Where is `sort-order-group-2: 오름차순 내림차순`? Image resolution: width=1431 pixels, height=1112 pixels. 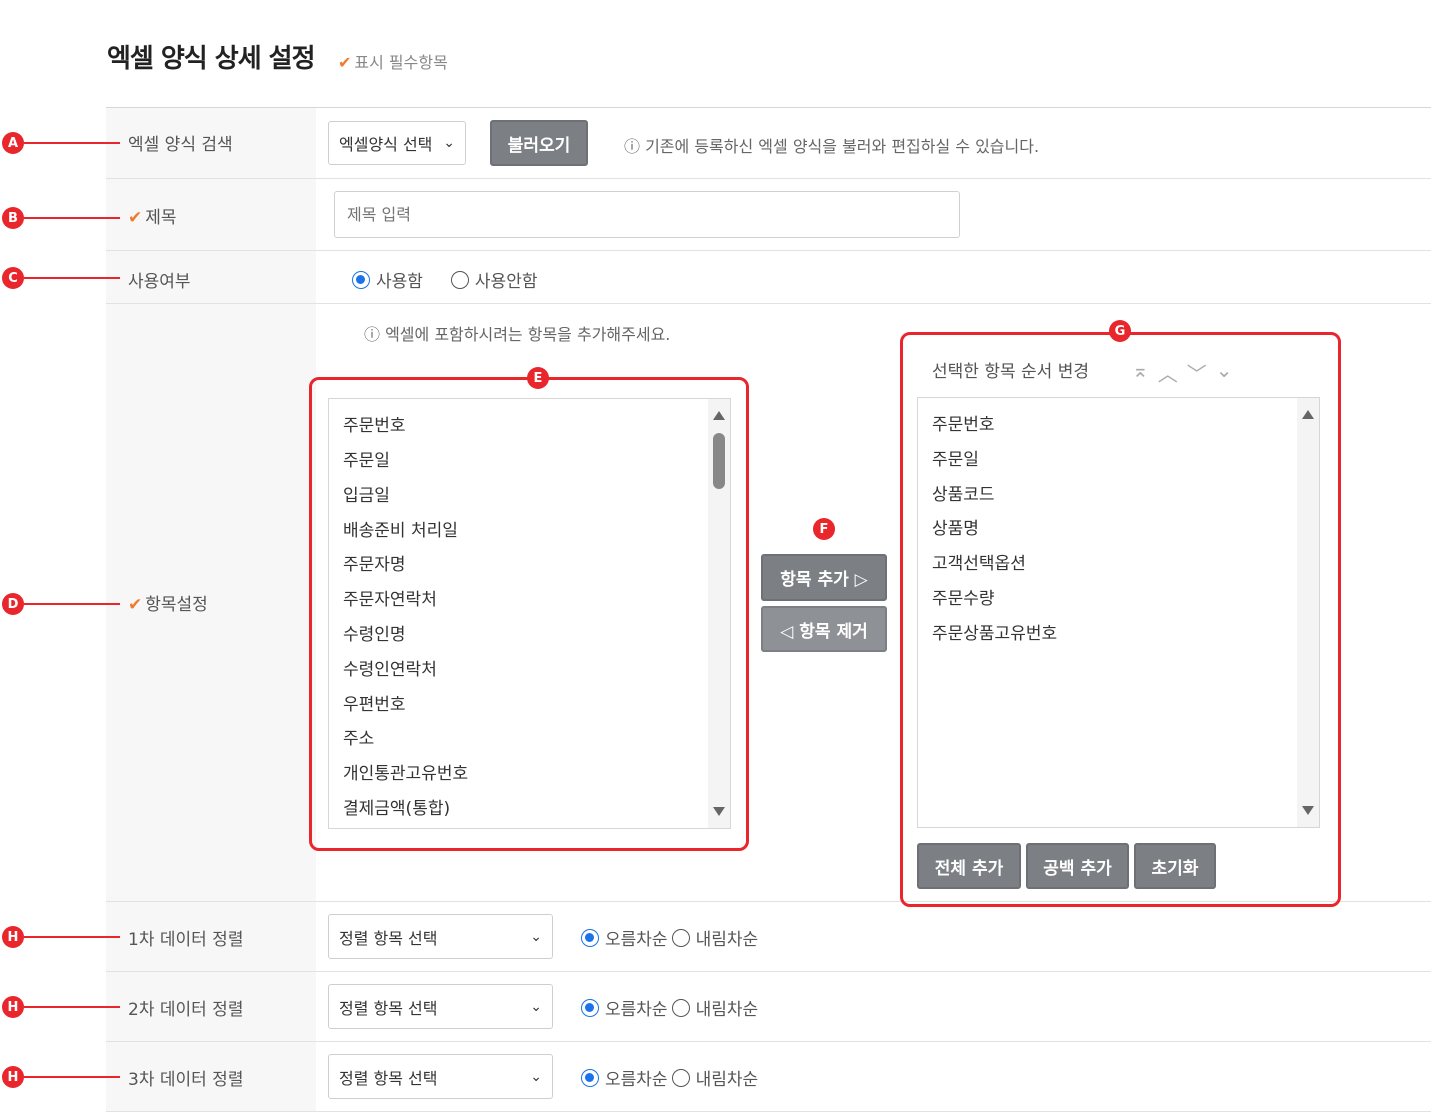 sort-order-group-2: 오름차순 내림차순 is located at coordinates (669, 1007).